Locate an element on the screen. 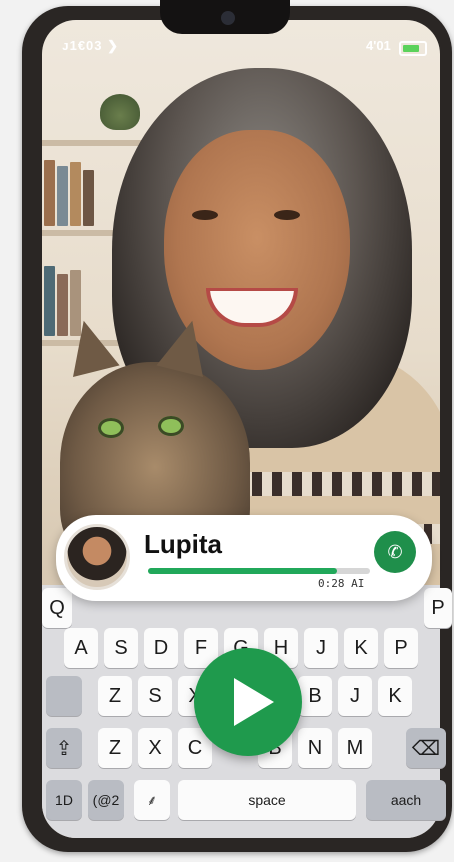 The image size is (454, 862). key-a: A is located at coordinates (81, 648).